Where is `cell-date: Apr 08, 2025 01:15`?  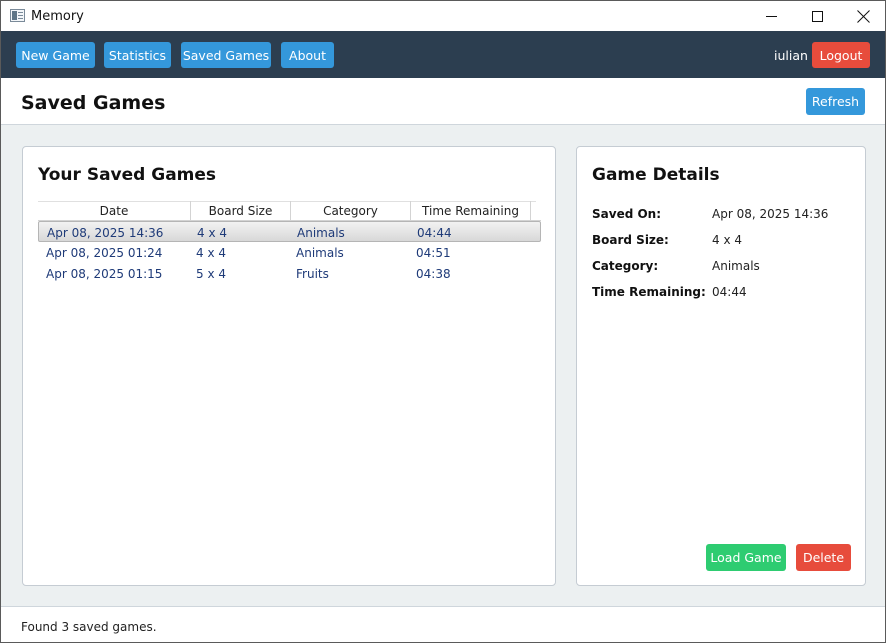
cell-date: Apr 08, 2025 01:15 is located at coordinates (104, 273).